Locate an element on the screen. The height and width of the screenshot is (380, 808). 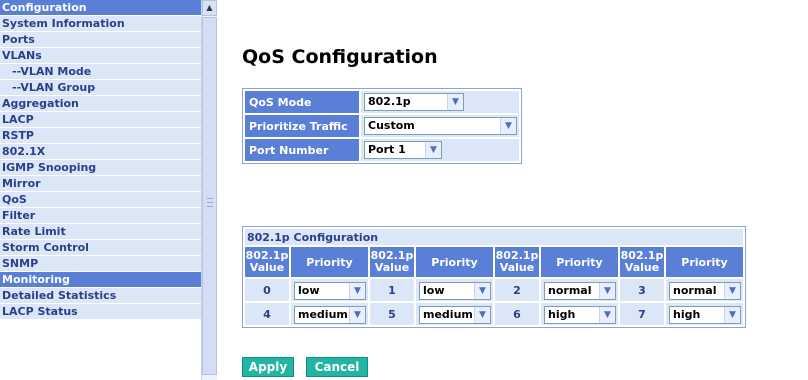
port-number-cell: Port 1 ▼ is located at coordinates (440, 150).